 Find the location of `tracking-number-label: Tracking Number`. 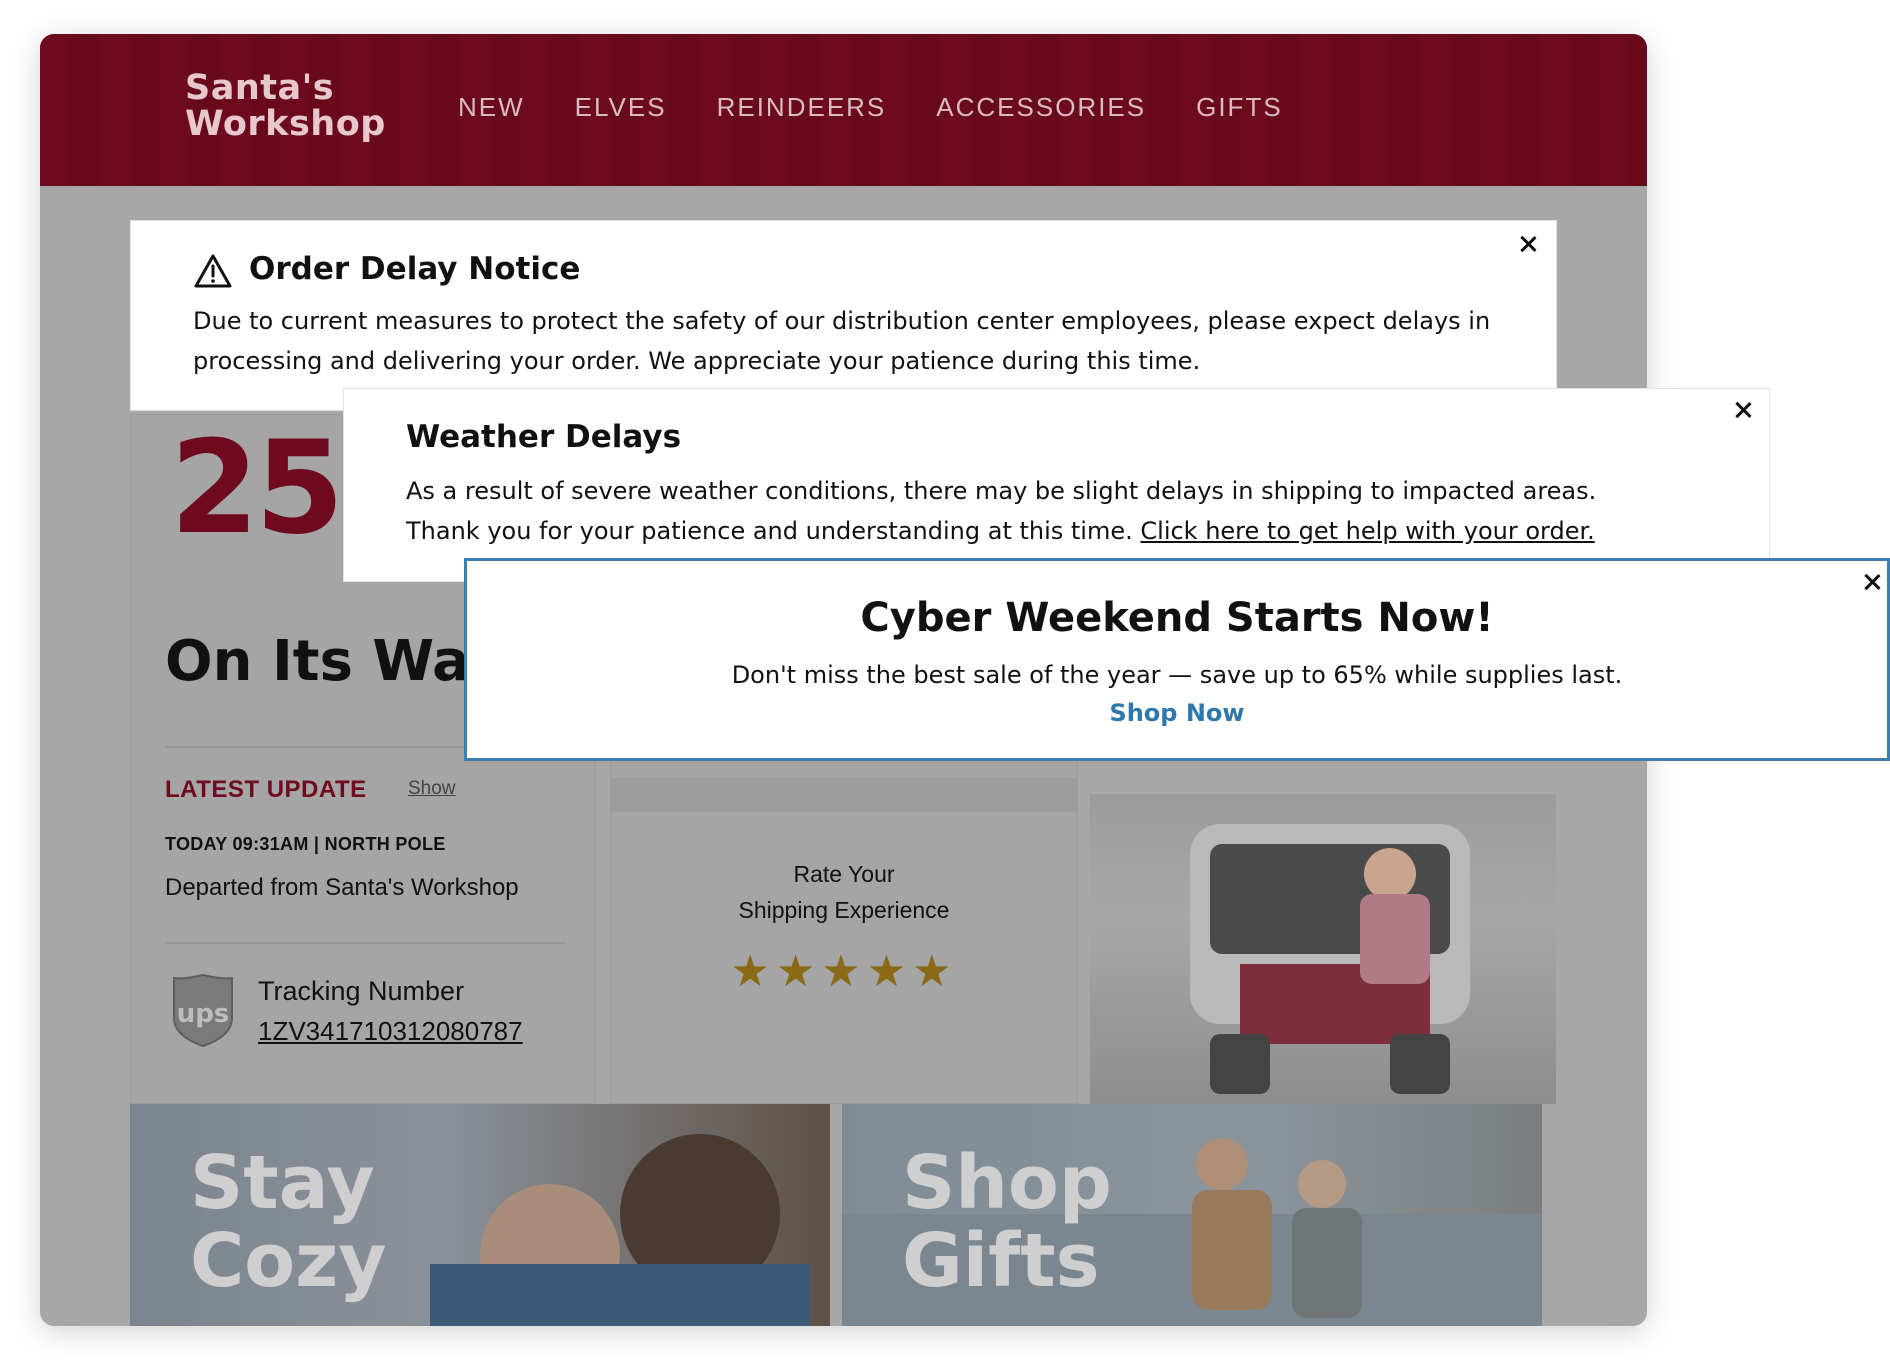

tracking-number-label: Tracking Number is located at coordinates (361, 991).